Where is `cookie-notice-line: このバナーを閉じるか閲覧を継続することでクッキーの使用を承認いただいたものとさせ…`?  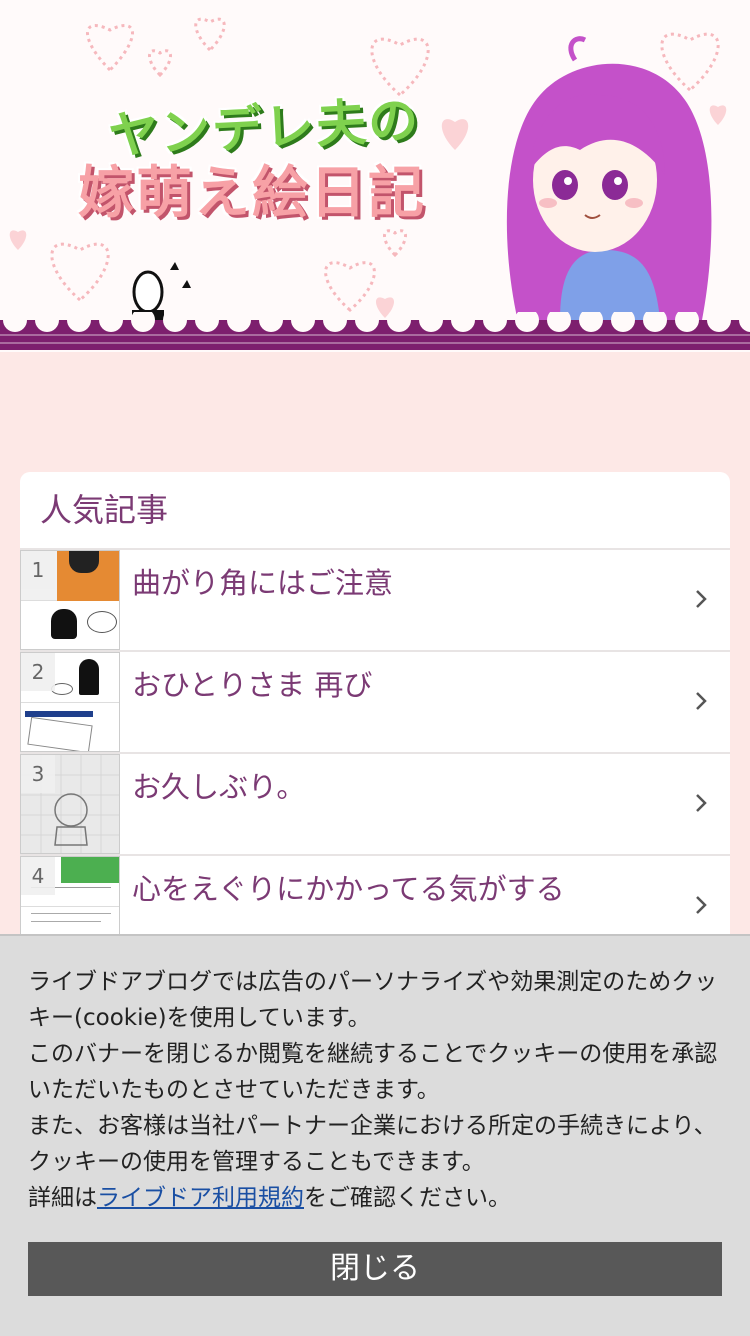 cookie-notice-line: このバナーを閉じるか閲覧を継続することでクッキーの使用を承認いただいたものとさせ… is located at coordinates (373, 1072).